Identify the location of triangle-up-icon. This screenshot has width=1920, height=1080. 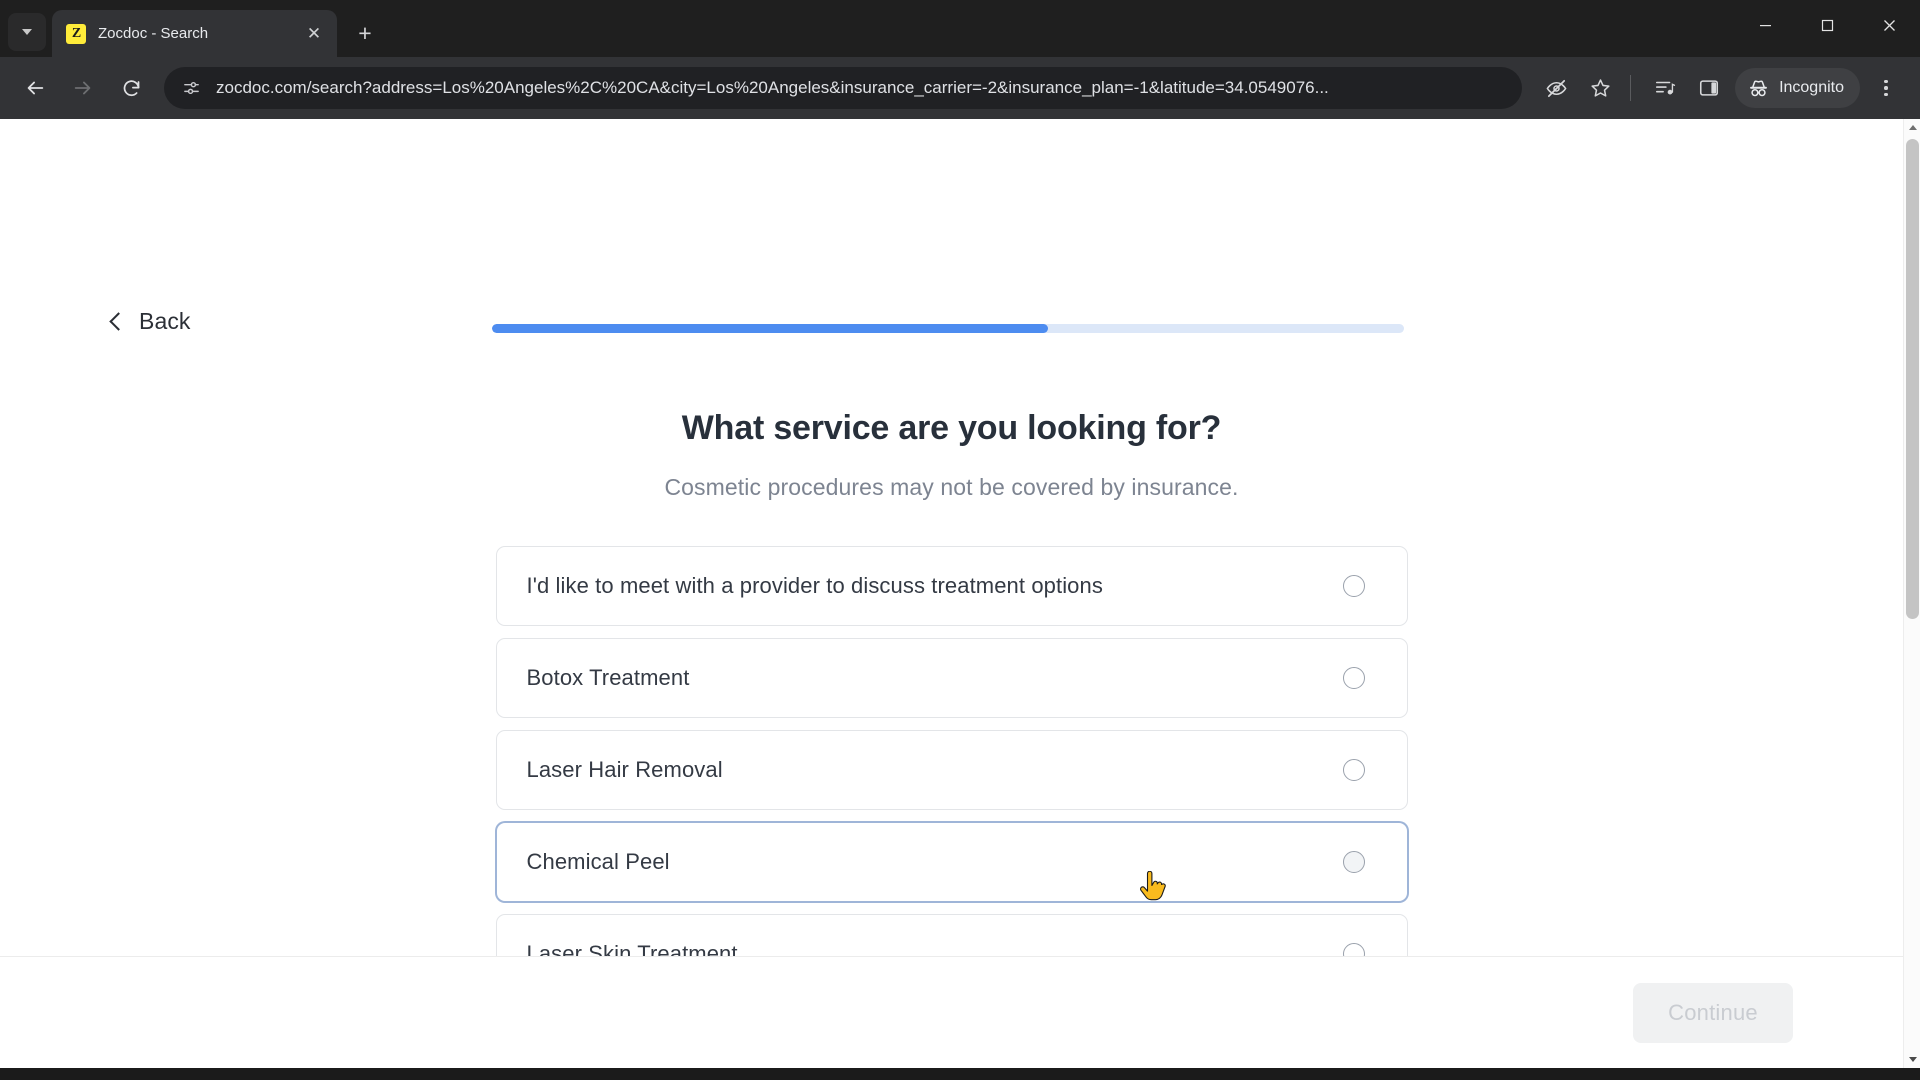
(1912, 127).